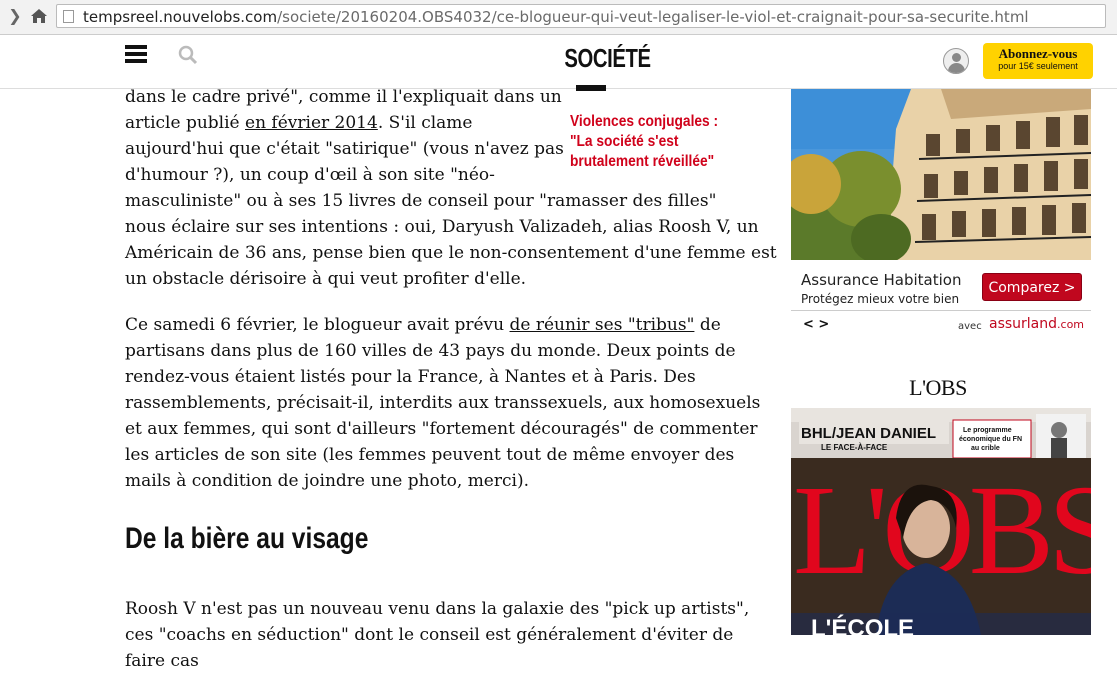 This screenshot has width=1117, height=674. Describe the element at coordinates (941, 174) in the screenshot. I see `ad-building-image` at that location.